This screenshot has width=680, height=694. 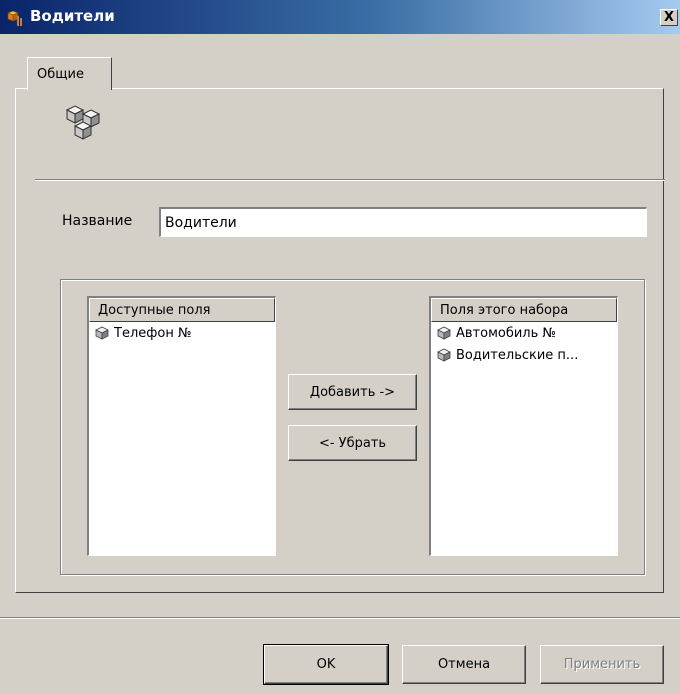 I want to click on close-button: X, so click(x=669, y=17).